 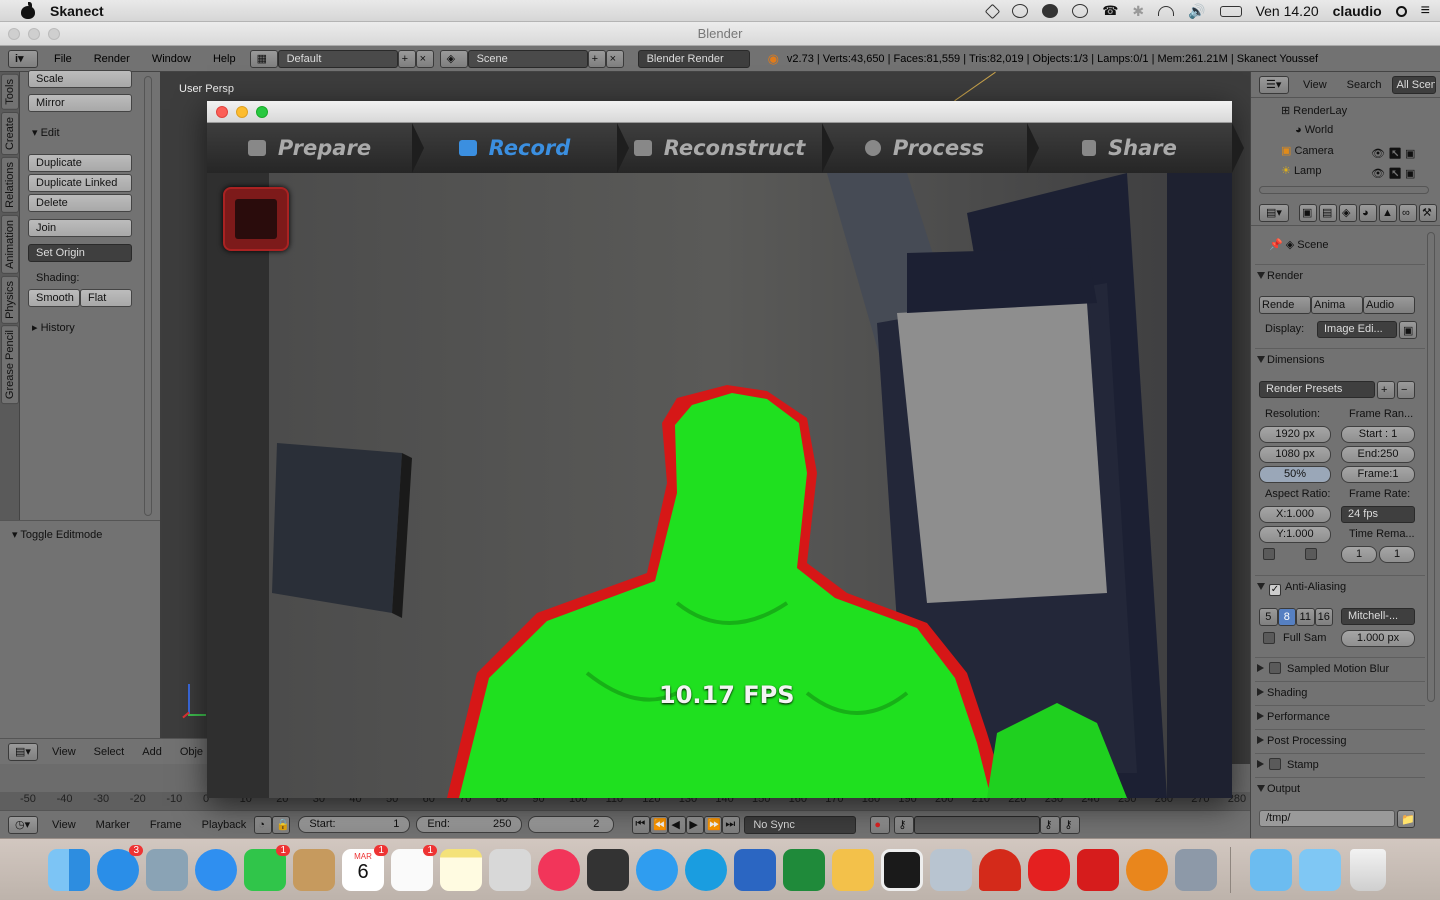 I want to click on time-remap-old-field: 1, so click(x=1359, y=554).